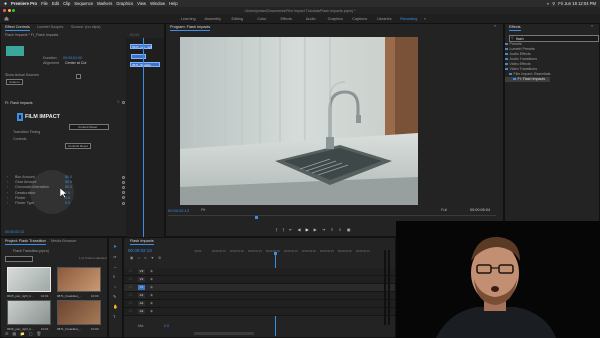  What do you see at coordinates (495, 26) in the screenshot?
I see `panel-menu-icon: ≡` at bounding box center [495, 26].